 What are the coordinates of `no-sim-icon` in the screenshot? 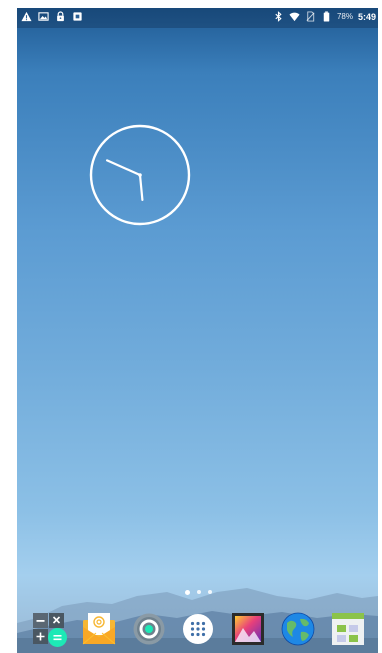 It's located at (310, 16).